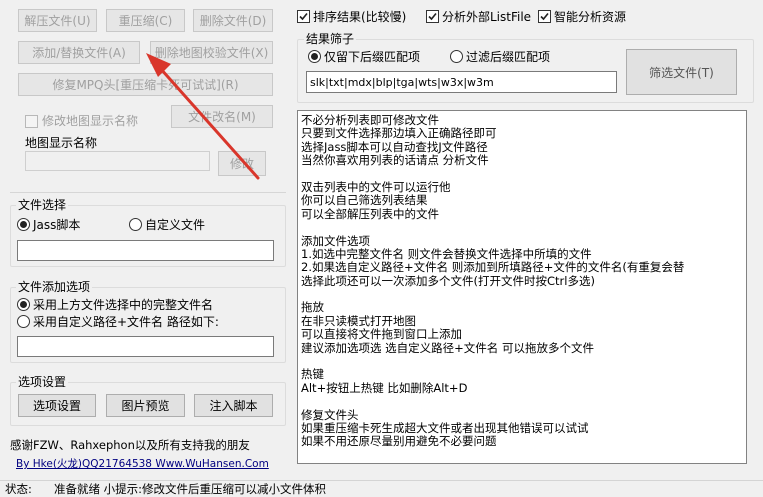  Describe the element at coordinates (590, 17) in the screenshot. I see `smart-analyze-label: 智能分析资源` at that location.